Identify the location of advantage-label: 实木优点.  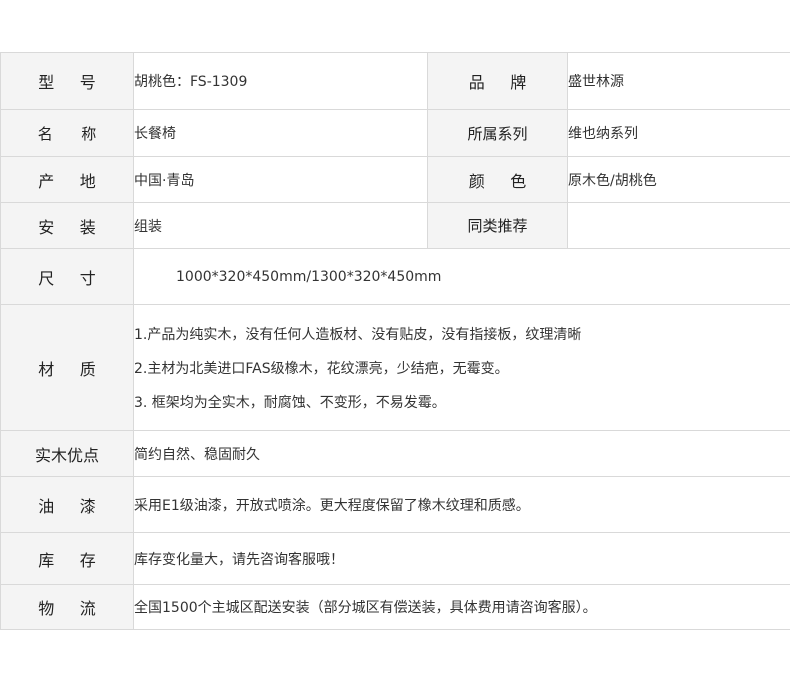
(67, 453).